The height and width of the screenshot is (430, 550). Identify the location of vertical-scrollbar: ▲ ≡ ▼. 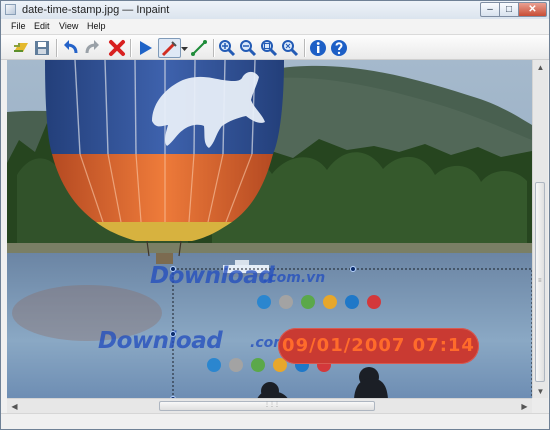
(540, 229).